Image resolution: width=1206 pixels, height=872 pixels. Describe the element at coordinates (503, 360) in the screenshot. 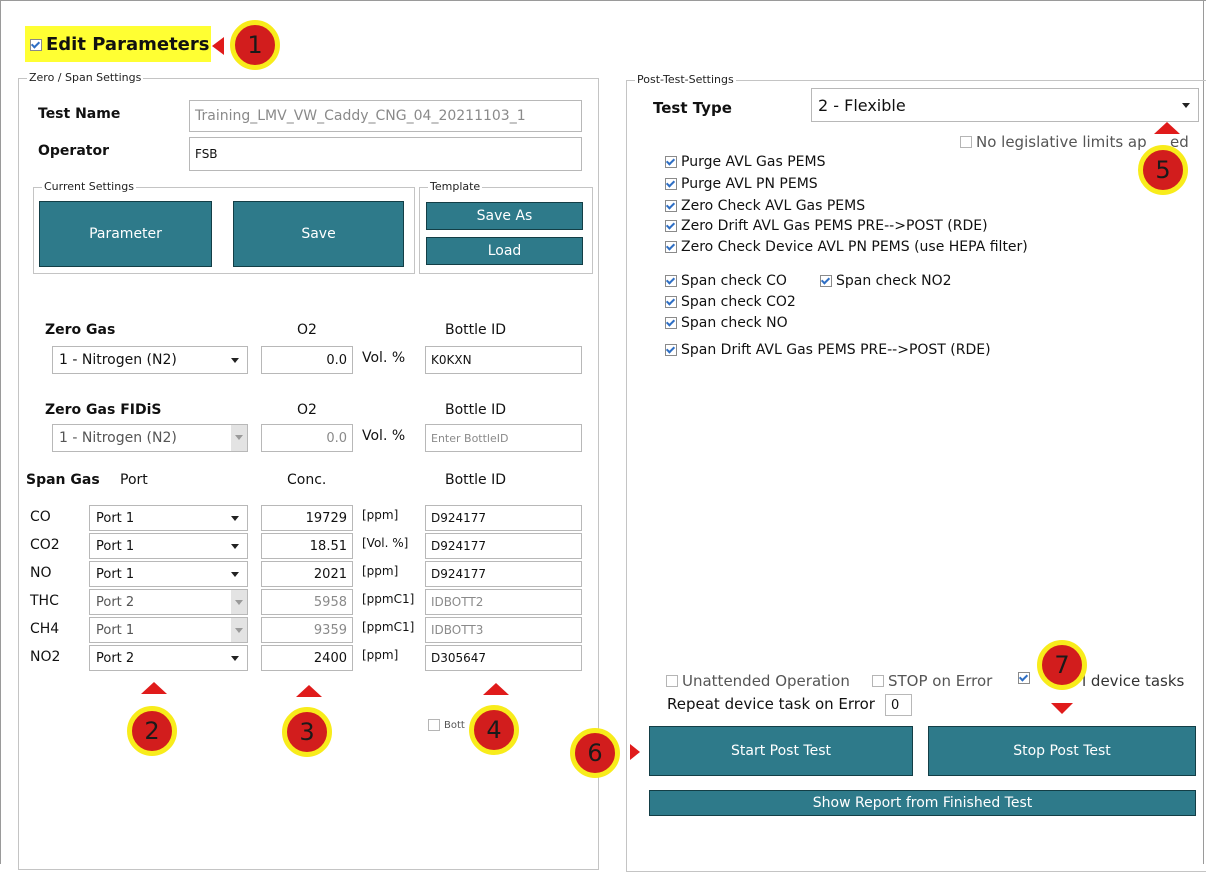

I see `zero-gas-bottle-input: K0KXN` at that location.